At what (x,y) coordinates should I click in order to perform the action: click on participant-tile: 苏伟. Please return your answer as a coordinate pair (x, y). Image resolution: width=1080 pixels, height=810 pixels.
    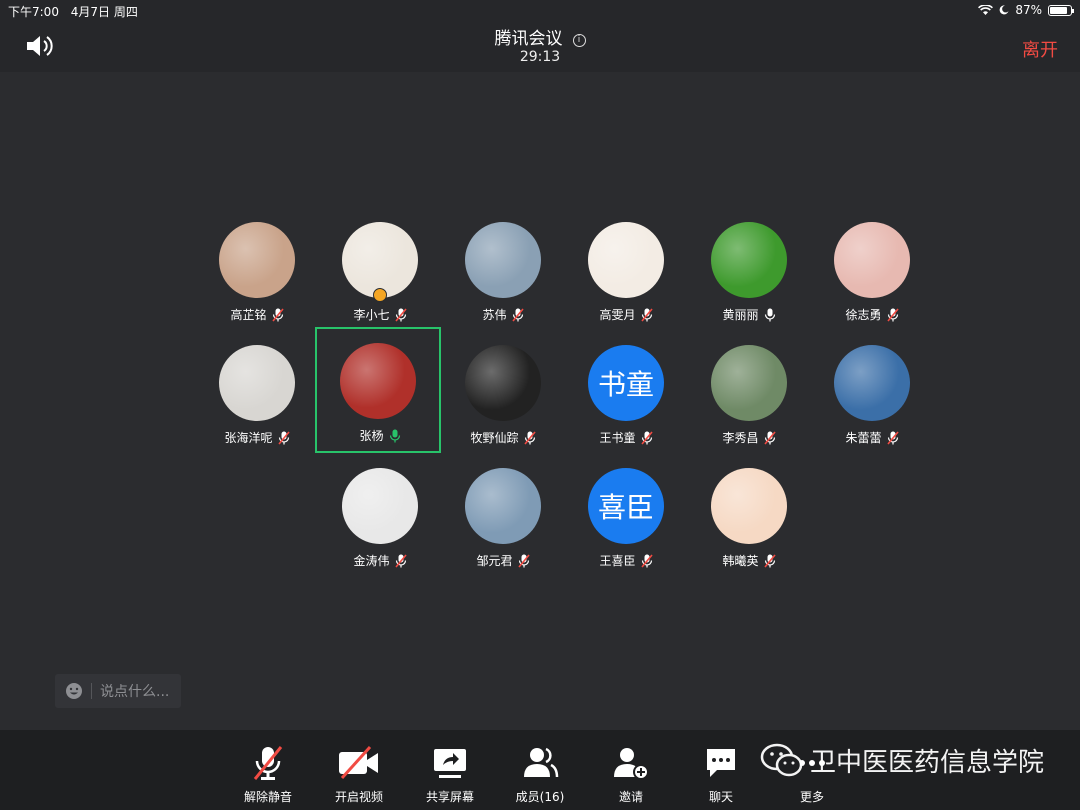
    Looking at the image, I should click on (503, 269).